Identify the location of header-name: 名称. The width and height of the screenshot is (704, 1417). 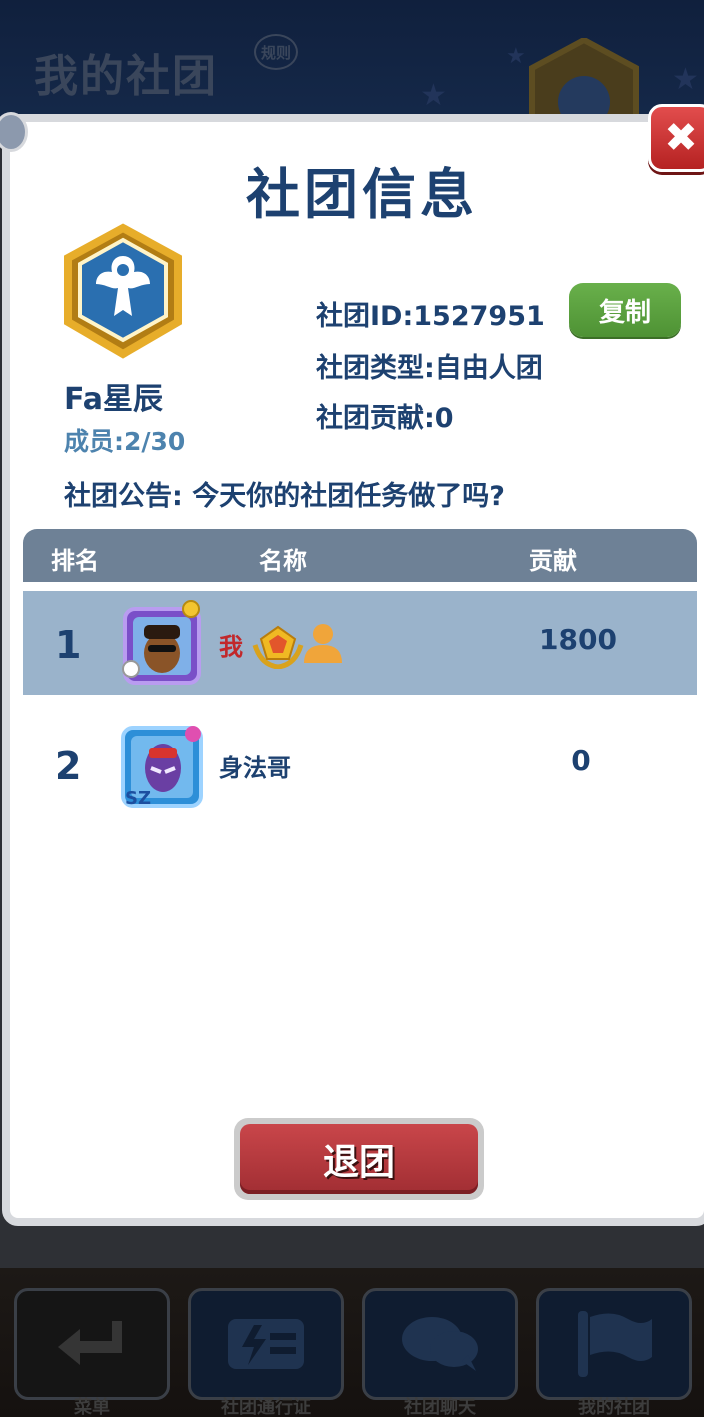
(283, 561).